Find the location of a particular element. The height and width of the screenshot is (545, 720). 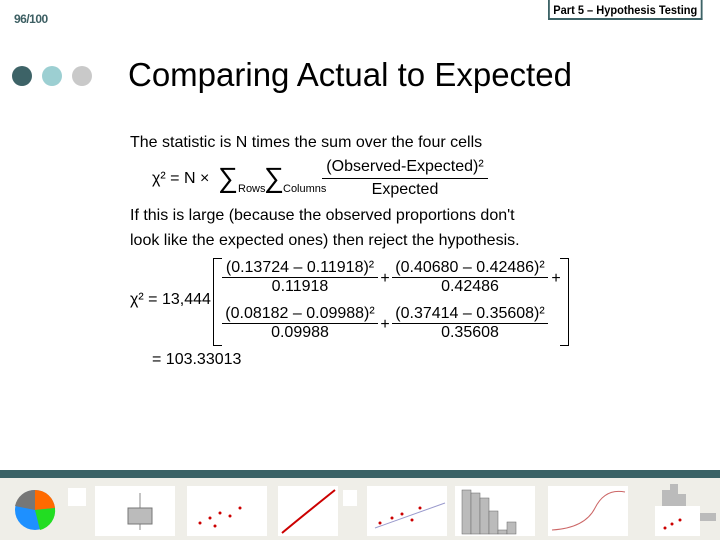

chi-formula-lhs: χ² = N × is located at coordinates (181, 178).